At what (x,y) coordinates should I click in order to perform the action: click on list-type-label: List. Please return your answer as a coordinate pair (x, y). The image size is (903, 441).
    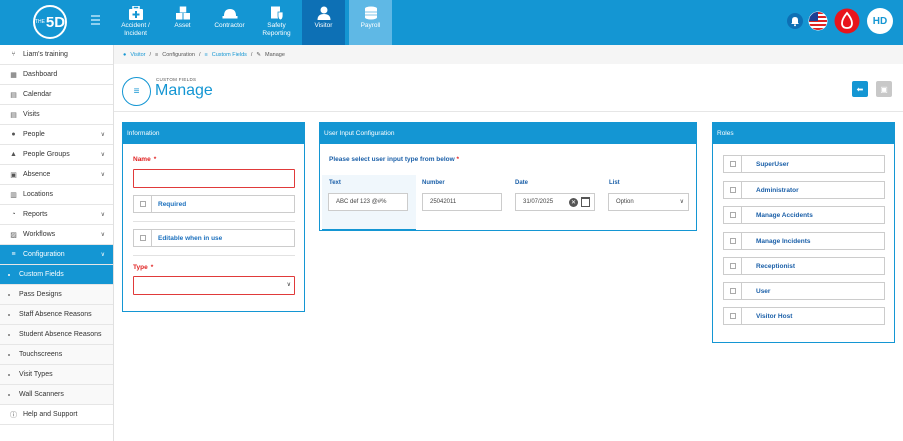
    Looking at the image, I should click on (614, 183).